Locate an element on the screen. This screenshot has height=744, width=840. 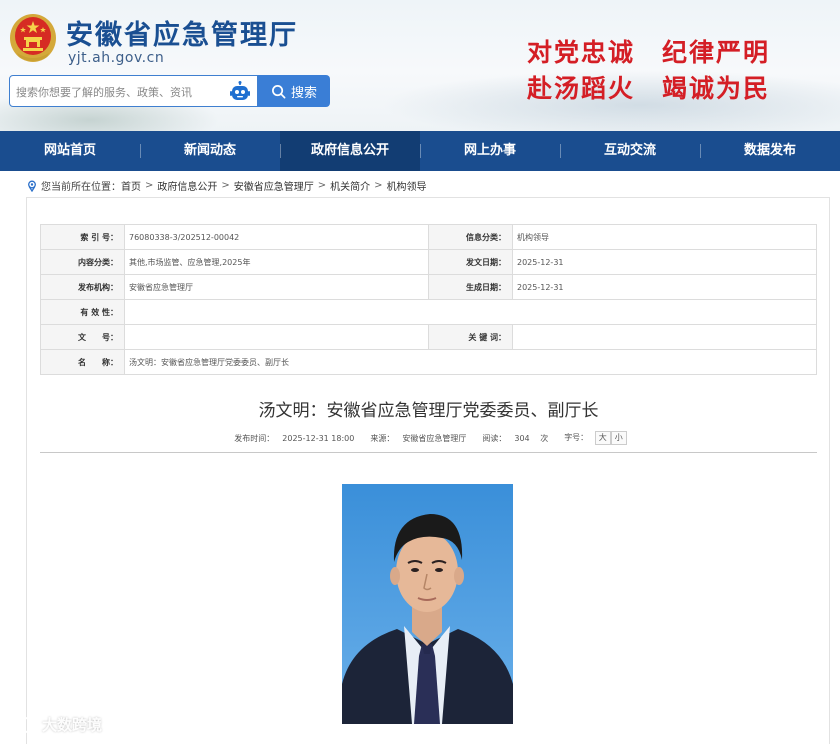
source-label: 来源： is located at coordinates (382, 438).